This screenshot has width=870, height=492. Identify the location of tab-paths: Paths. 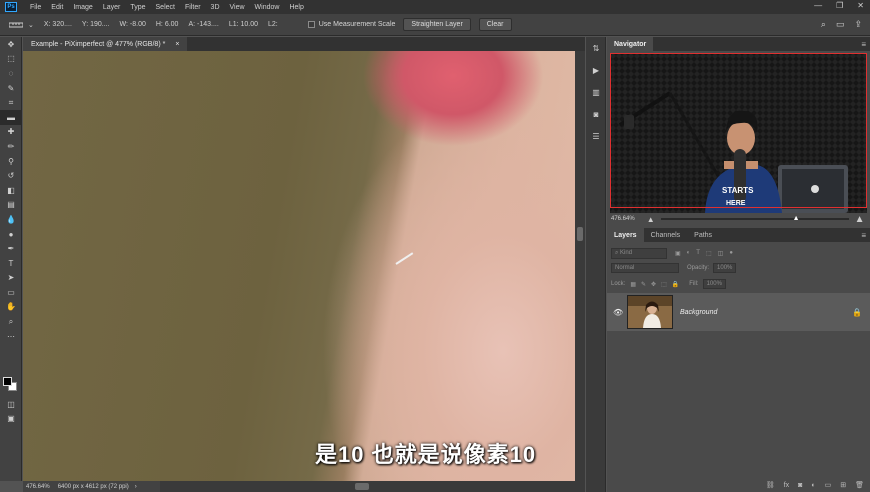
(703, 235).